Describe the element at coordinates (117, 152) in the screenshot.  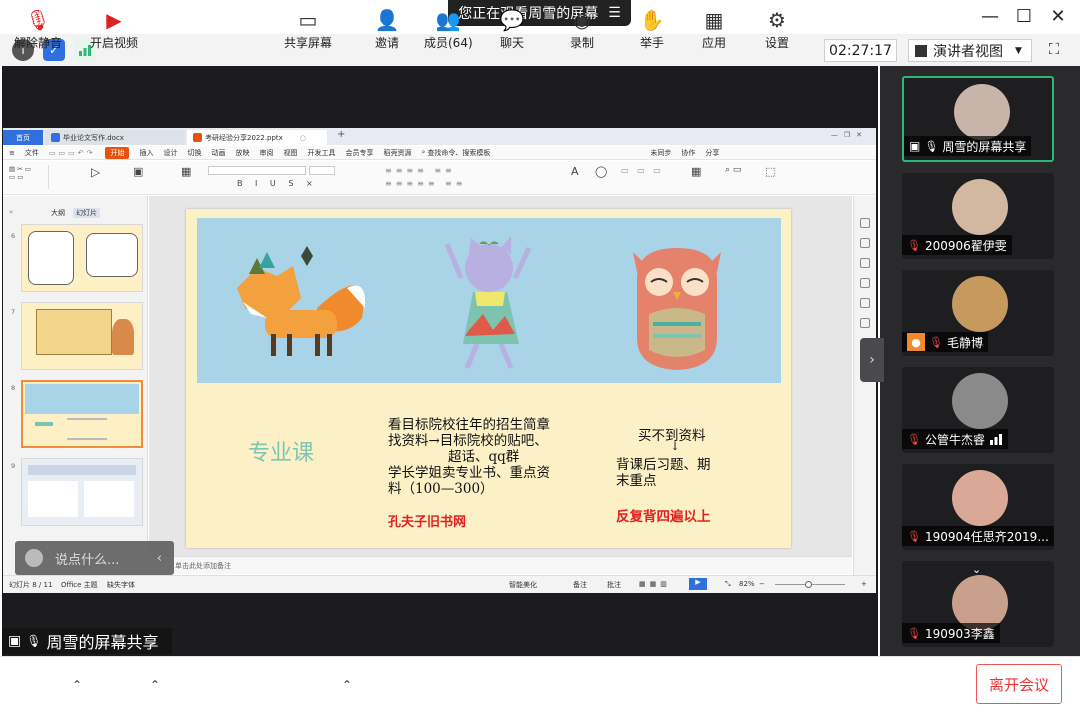
I see `menu-start: 开始` at that location.